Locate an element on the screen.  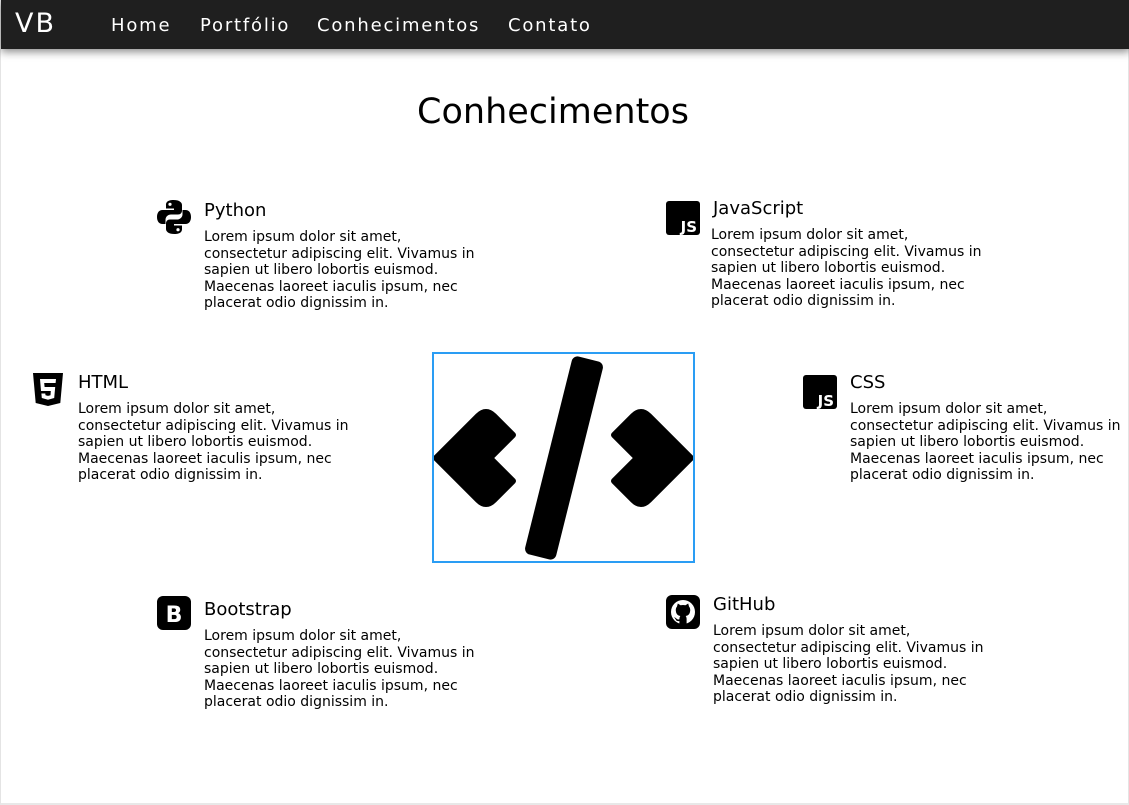
skill-name: GitHub is located at coordinates (744, 604).